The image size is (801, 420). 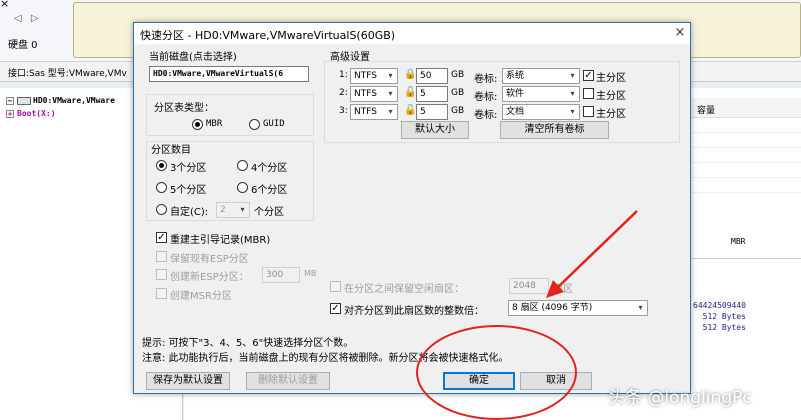 What do you see at coordinates (588, 111) in the screenshot?
I see `partition-3-primary-checkbox` at bounding box center [588, 111].